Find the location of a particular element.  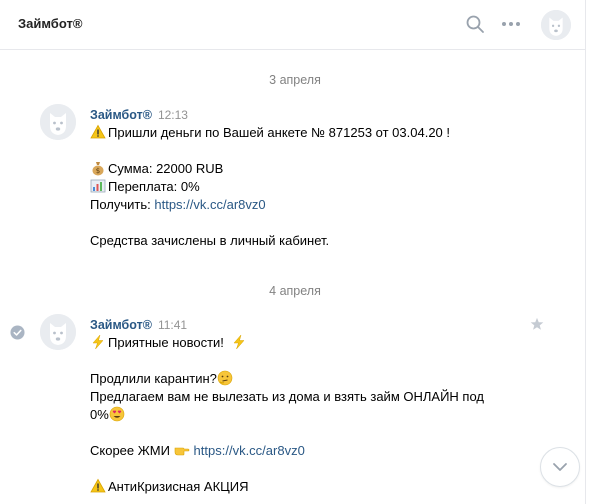

date-separator: 3 апреля is located at coordinates (295, 80).